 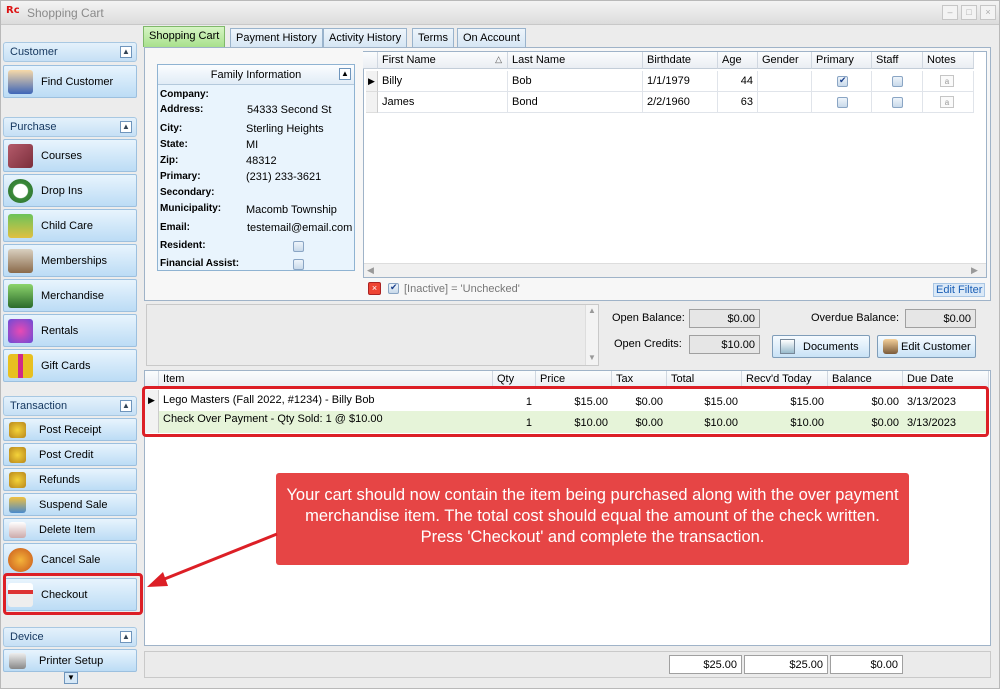 I want to click on cancel-icon, so click(x=20, y=560).